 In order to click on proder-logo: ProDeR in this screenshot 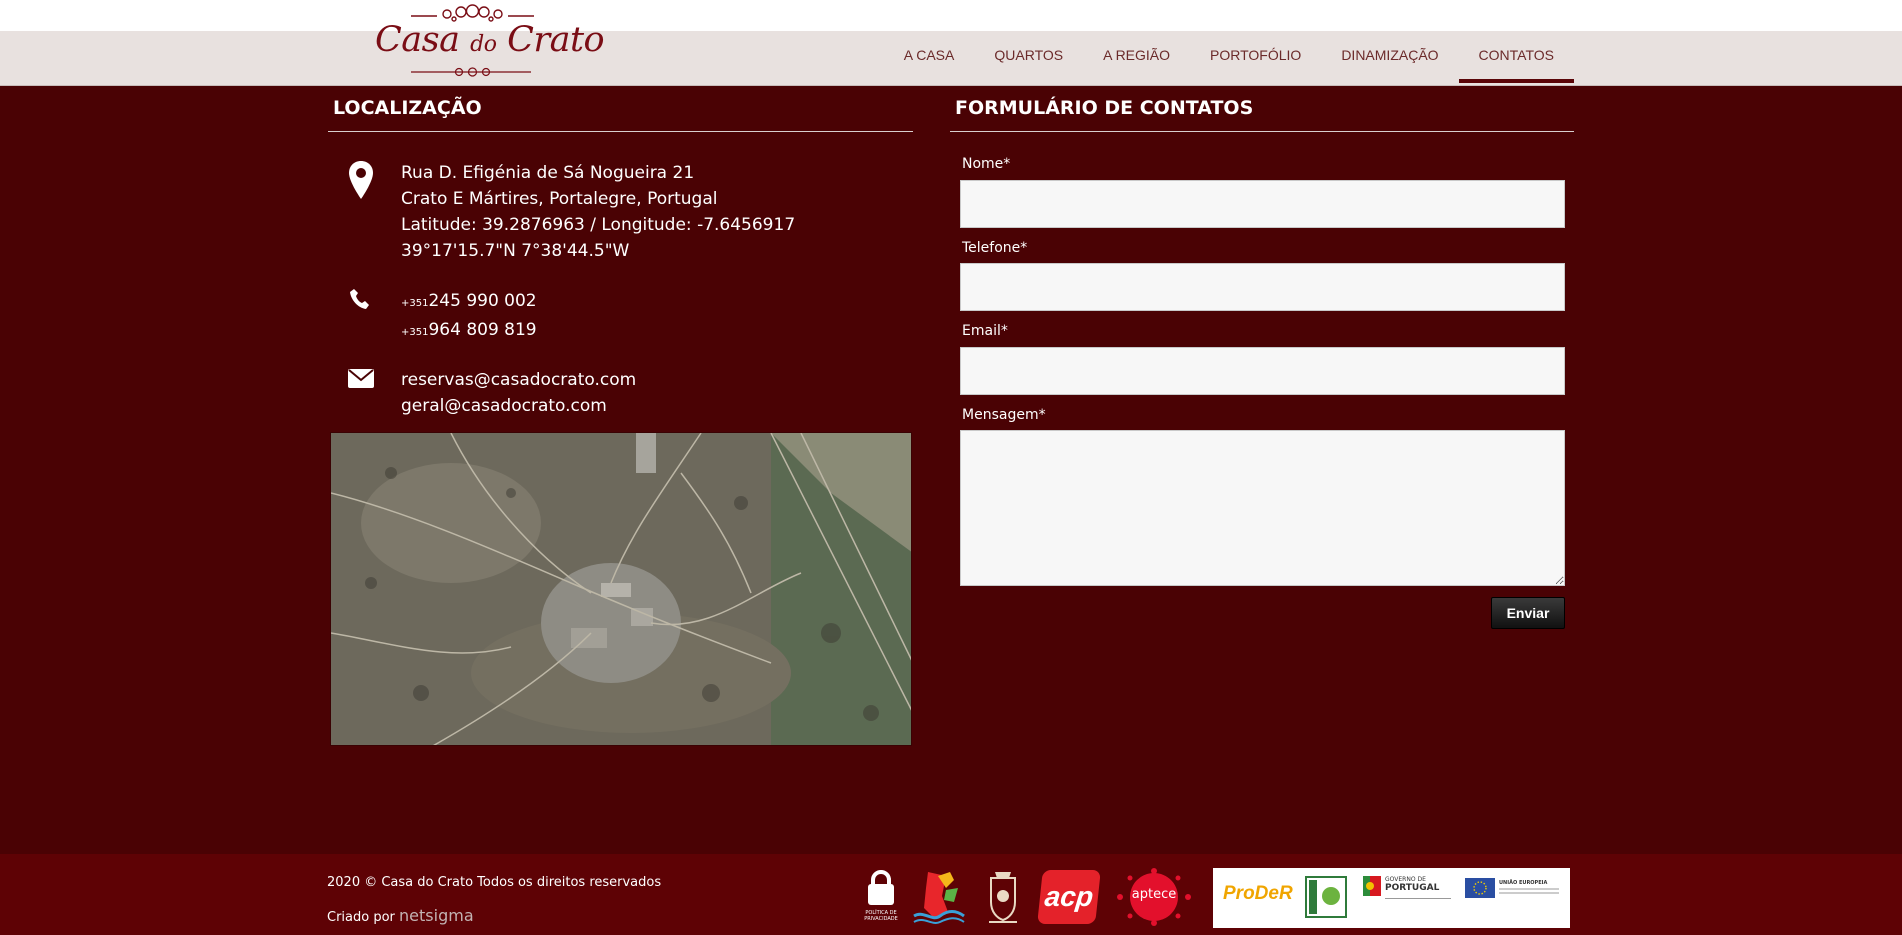, I will do `click(1258, 893)`.